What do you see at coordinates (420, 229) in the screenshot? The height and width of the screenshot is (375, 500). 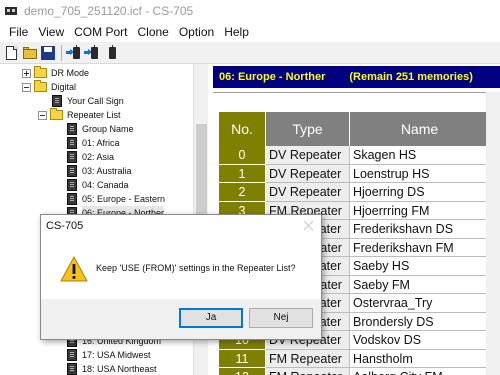 I see `cell-name: Frederikshavn DS` at bounding box center [420, 229].